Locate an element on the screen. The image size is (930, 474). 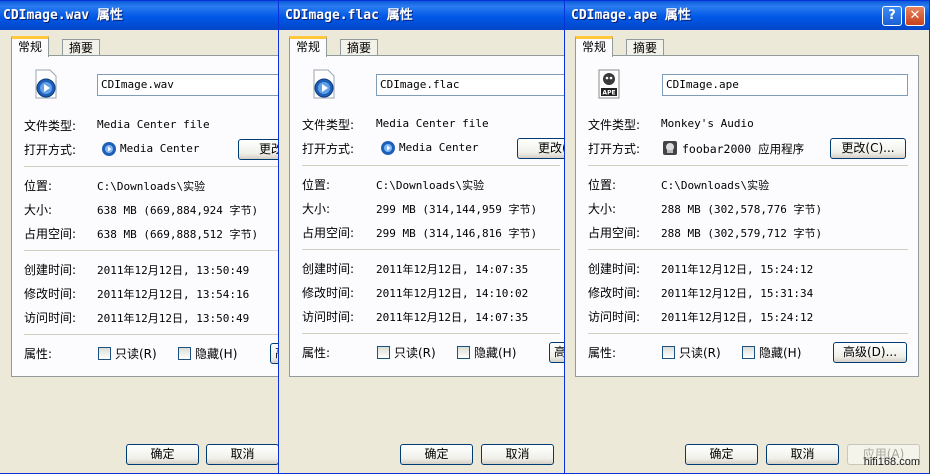
modified-value: 2011年12月12日, 13:54:16 is located at coordinates (173, 294).